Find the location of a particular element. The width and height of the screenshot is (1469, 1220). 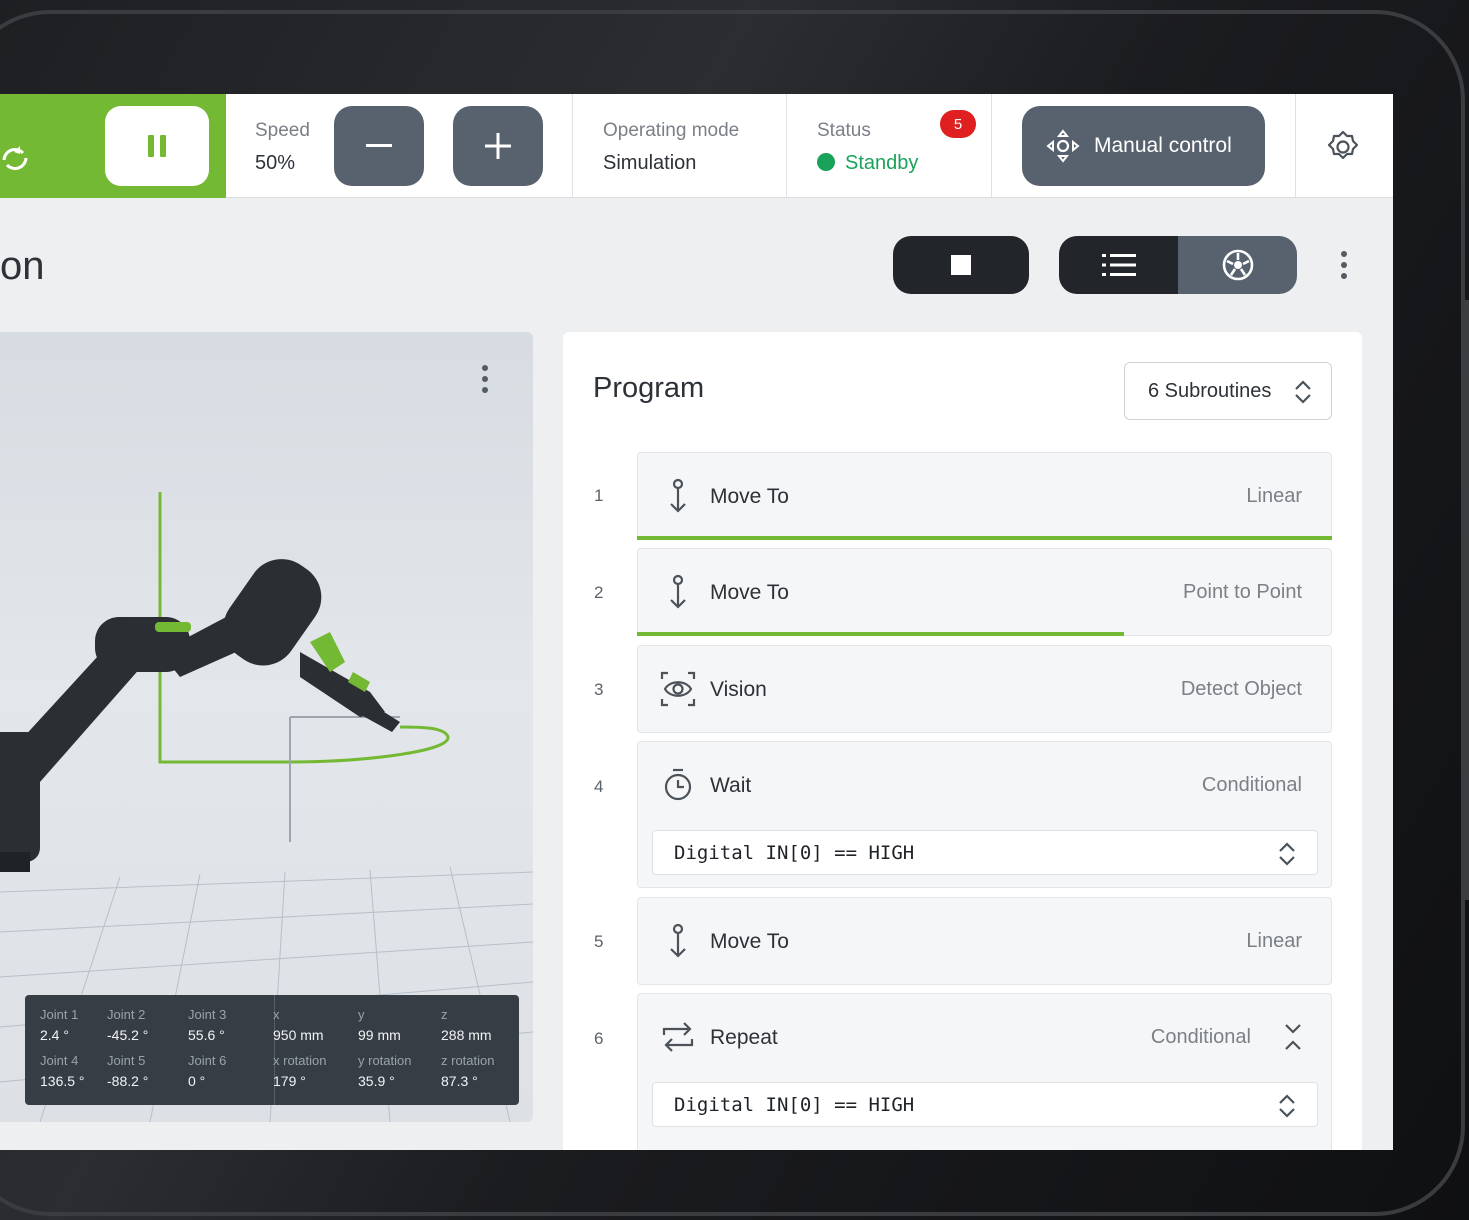

list-view-tab is located at coordinates (1118, 265).